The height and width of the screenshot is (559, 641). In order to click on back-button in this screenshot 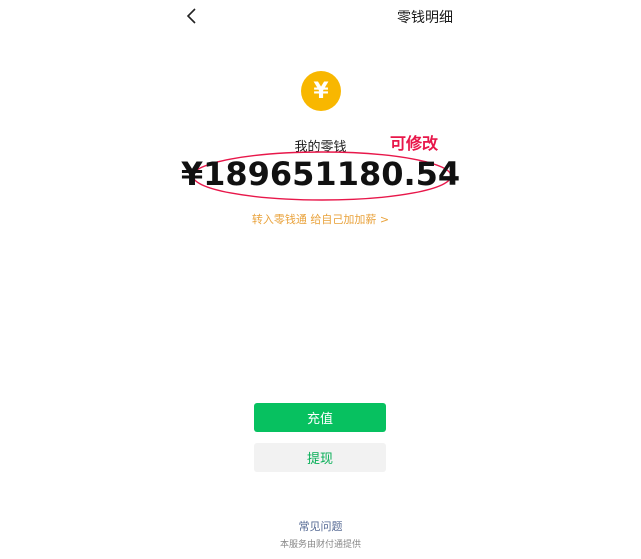, I will do `click(192, 16)`.